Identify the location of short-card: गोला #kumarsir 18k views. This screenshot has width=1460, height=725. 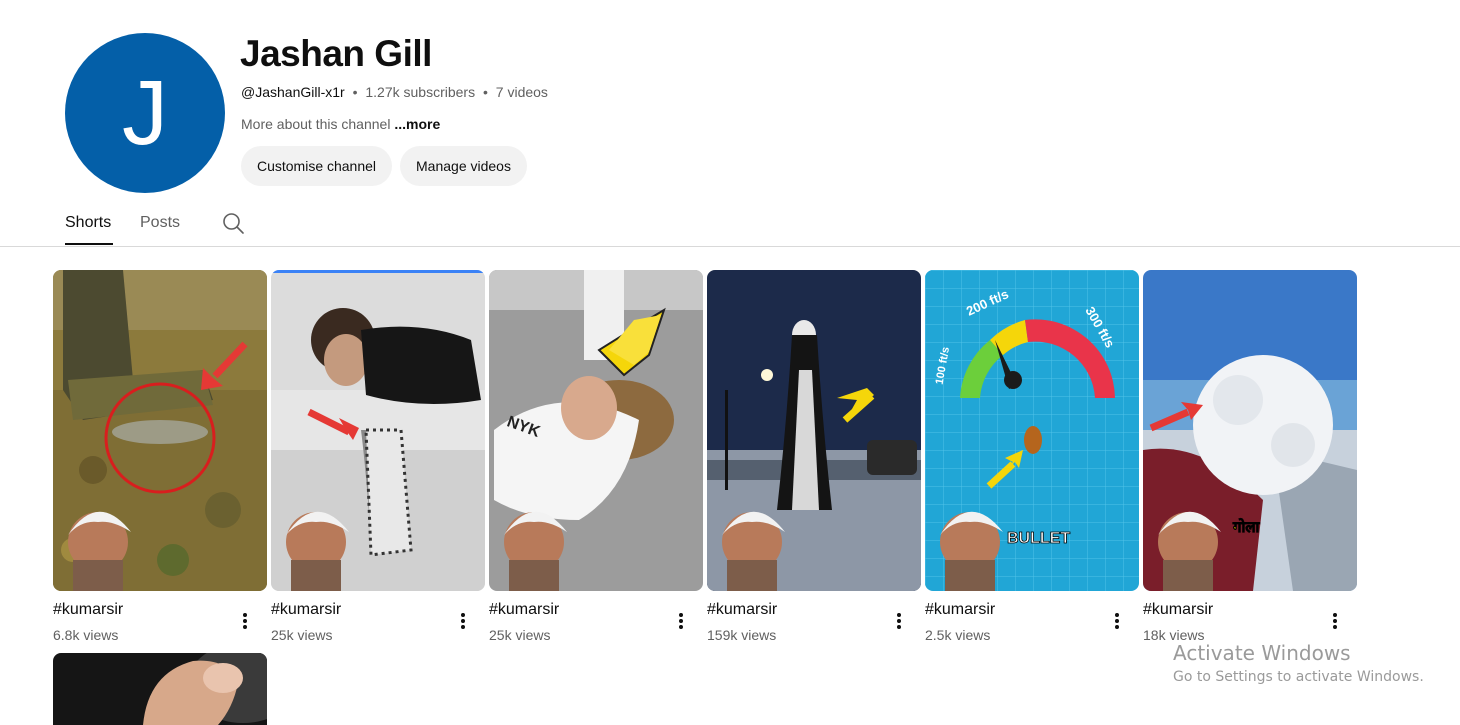
(1250, 456).